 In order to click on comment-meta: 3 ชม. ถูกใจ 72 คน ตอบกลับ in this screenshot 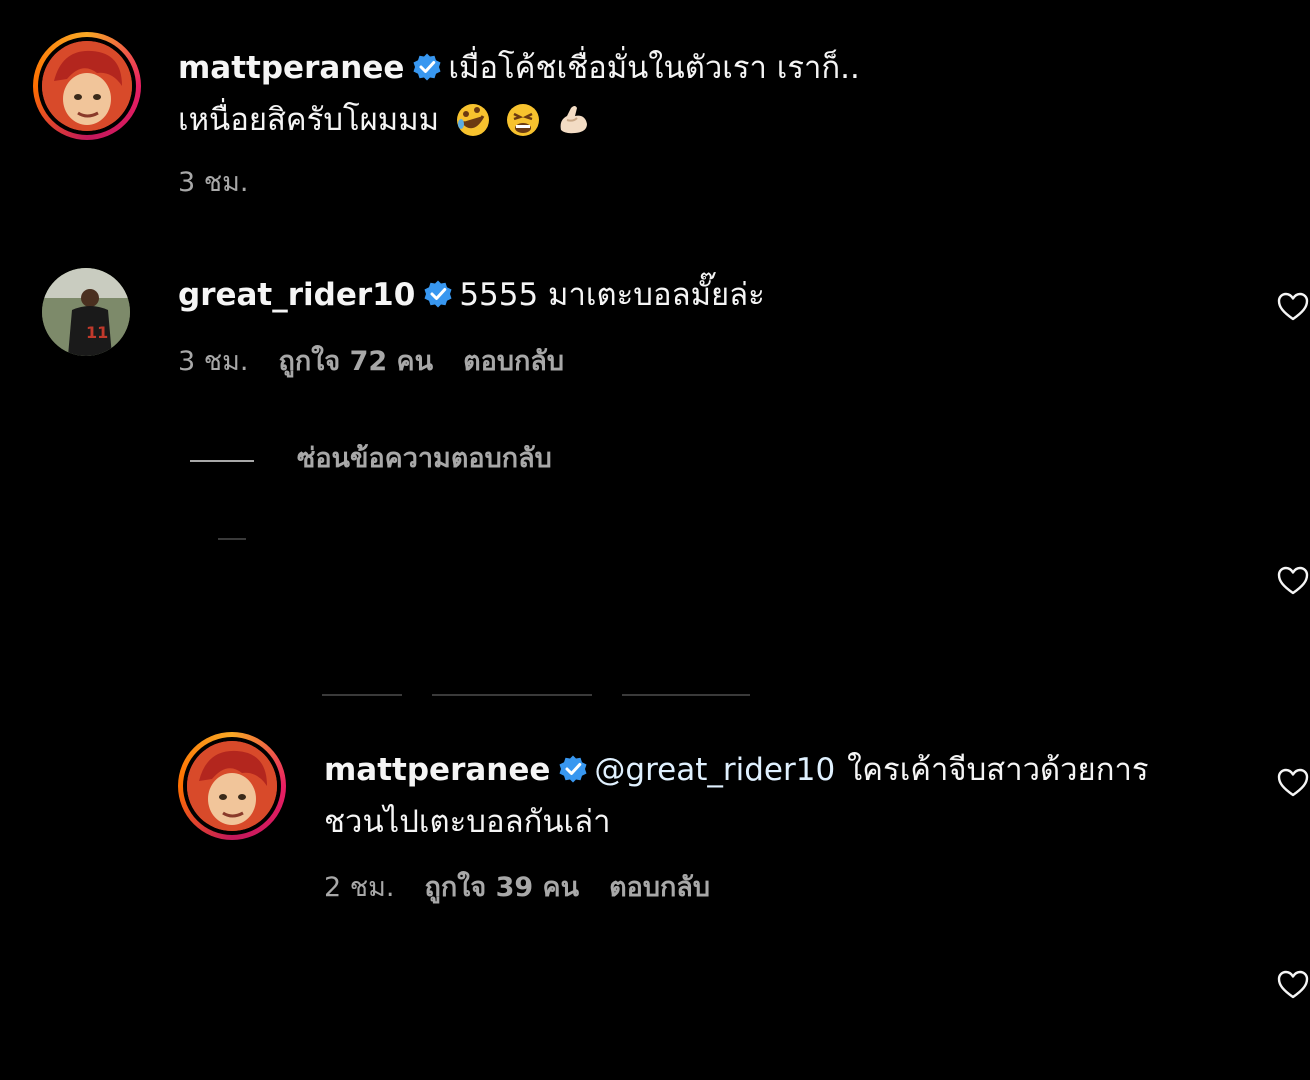, I will do `click(386, 362)`.